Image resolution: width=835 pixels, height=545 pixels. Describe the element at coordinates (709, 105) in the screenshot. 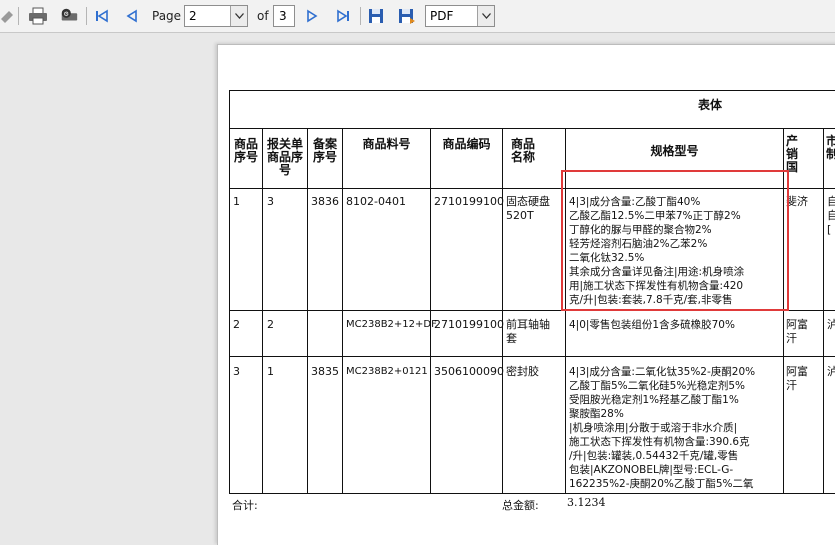

I see `section-title: 表体` at that location.